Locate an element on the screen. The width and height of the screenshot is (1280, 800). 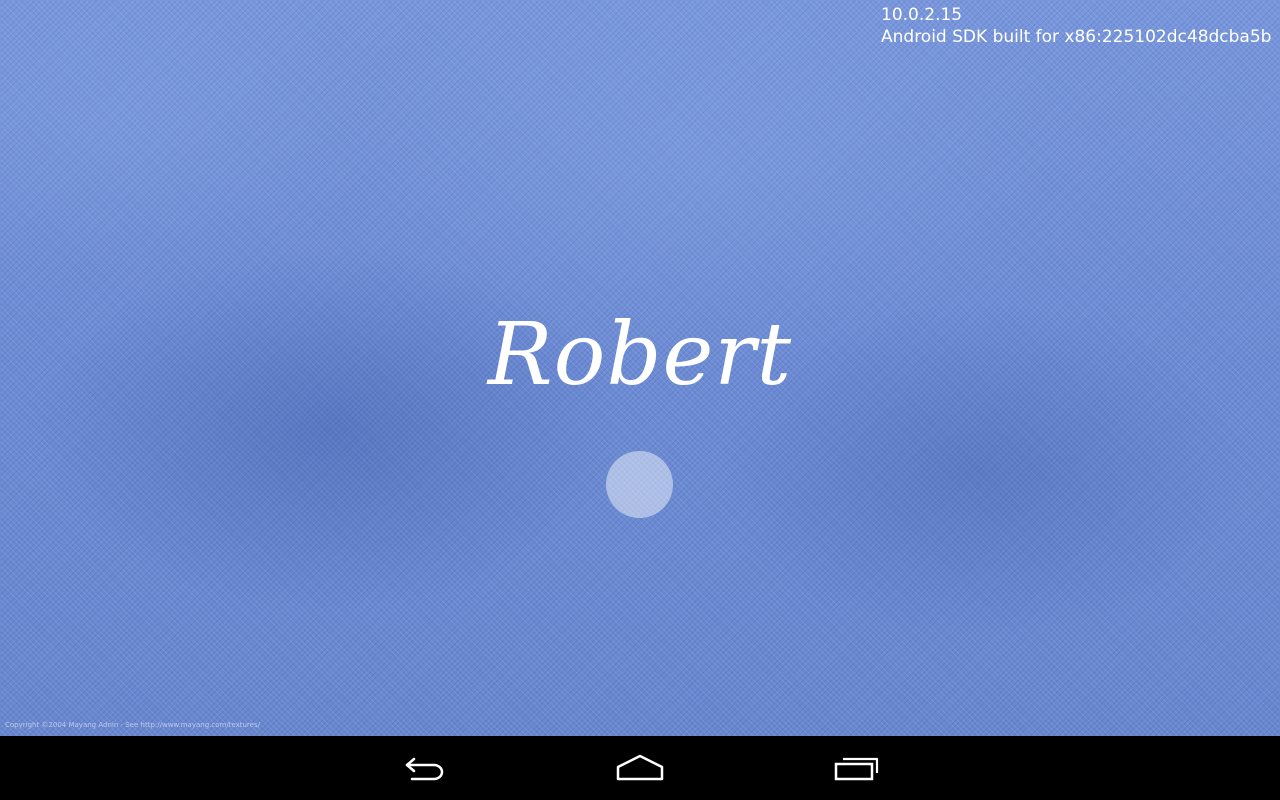
navigation-bar is located at coordinates (640, 768).